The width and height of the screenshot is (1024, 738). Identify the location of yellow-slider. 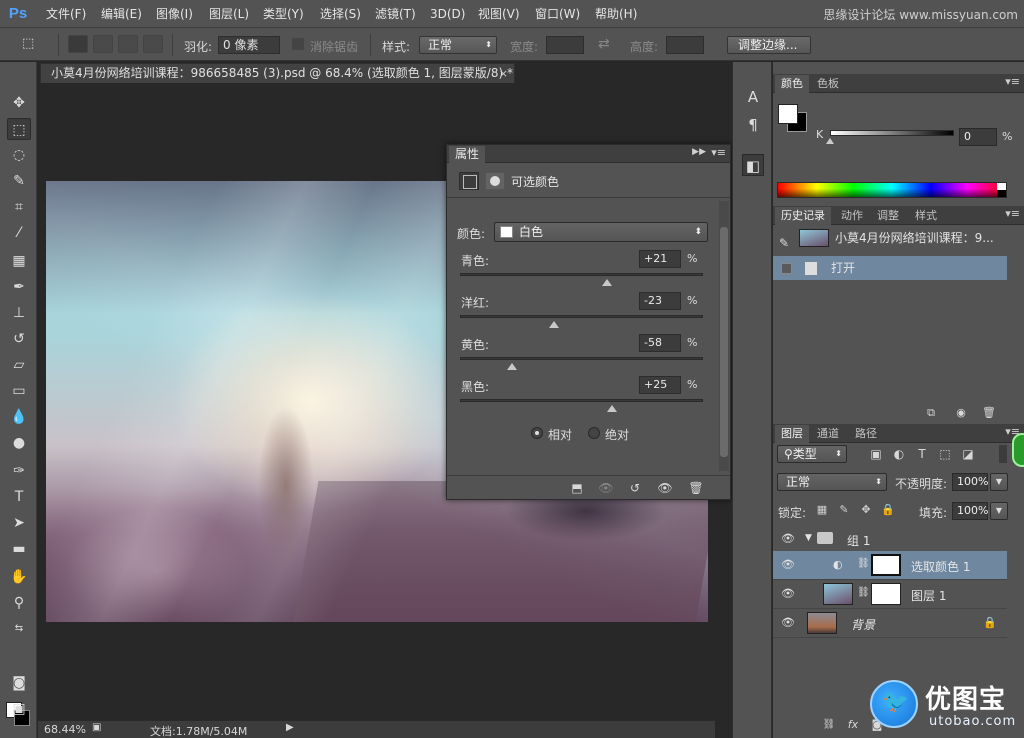
(581, 363).